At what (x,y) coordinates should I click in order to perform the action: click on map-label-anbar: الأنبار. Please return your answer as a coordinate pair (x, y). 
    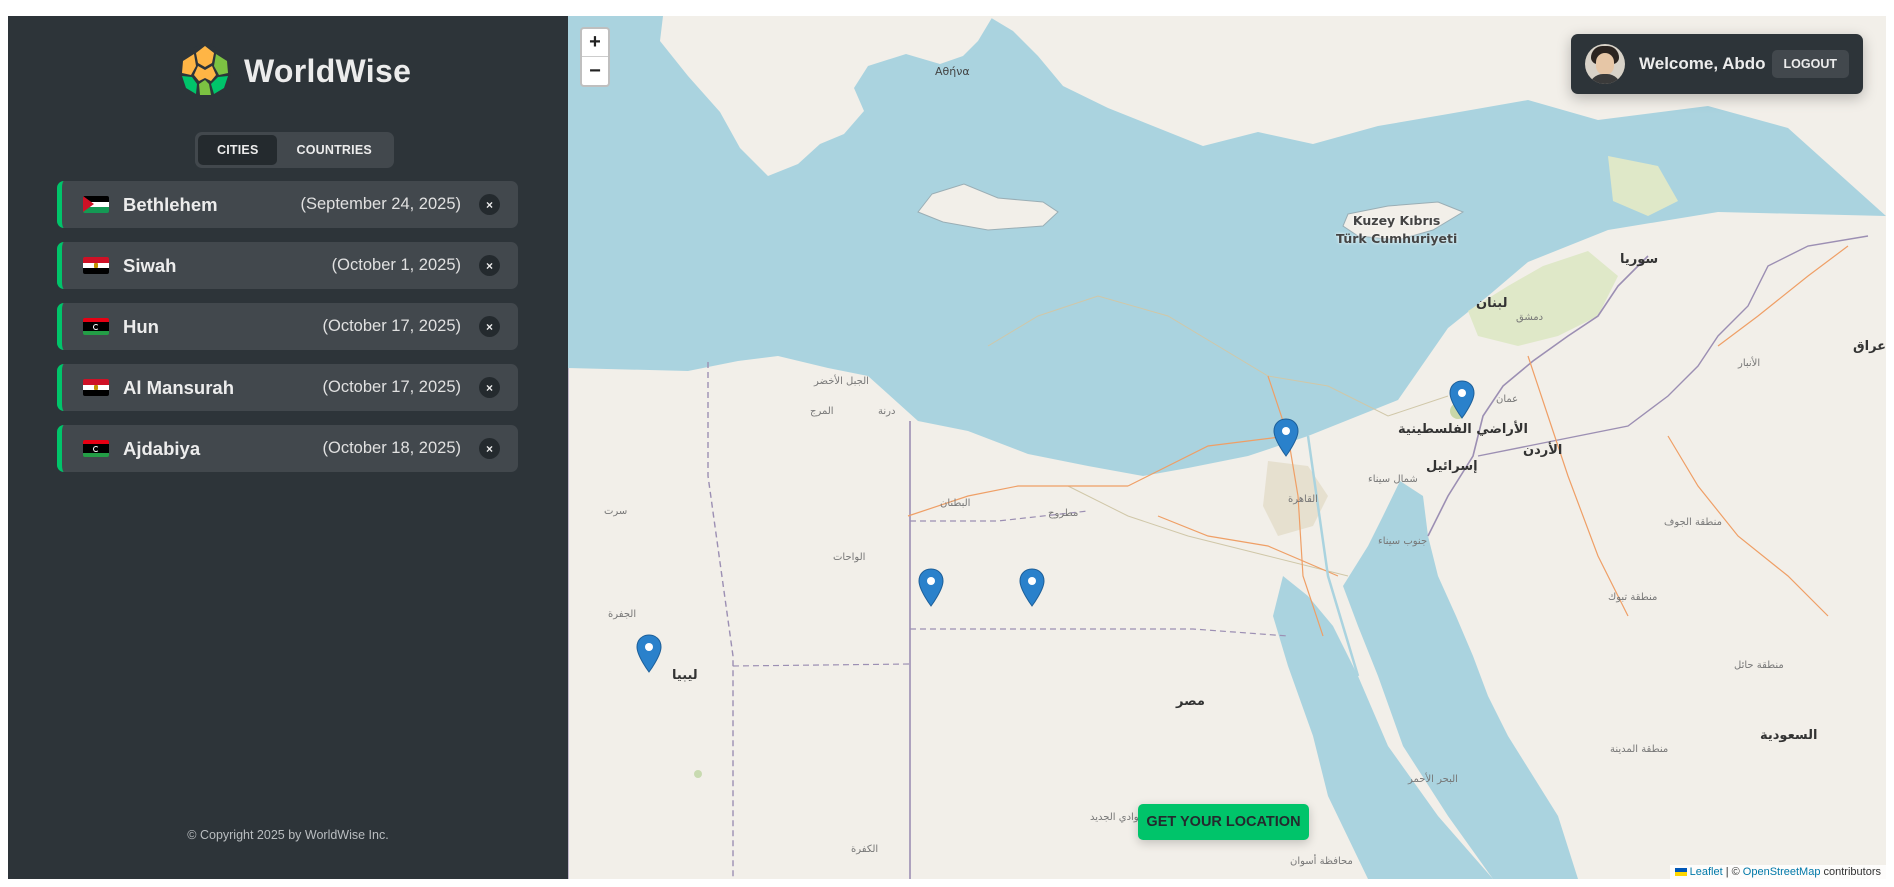
    Looking at the image, I should click on (1749, 363).